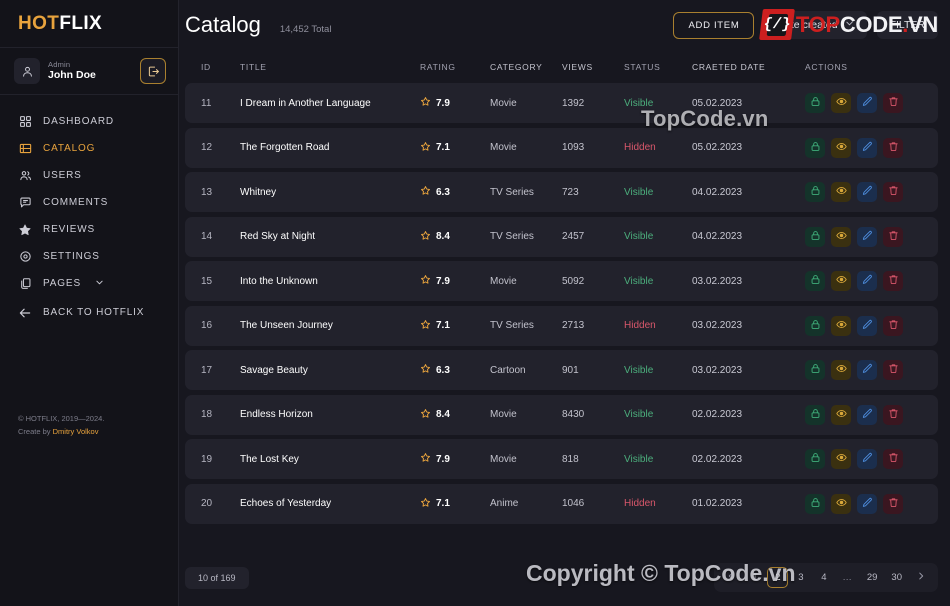 The width and height of the screenshot is (950, 606). I want to click on eye-icon, so click(841, 459).